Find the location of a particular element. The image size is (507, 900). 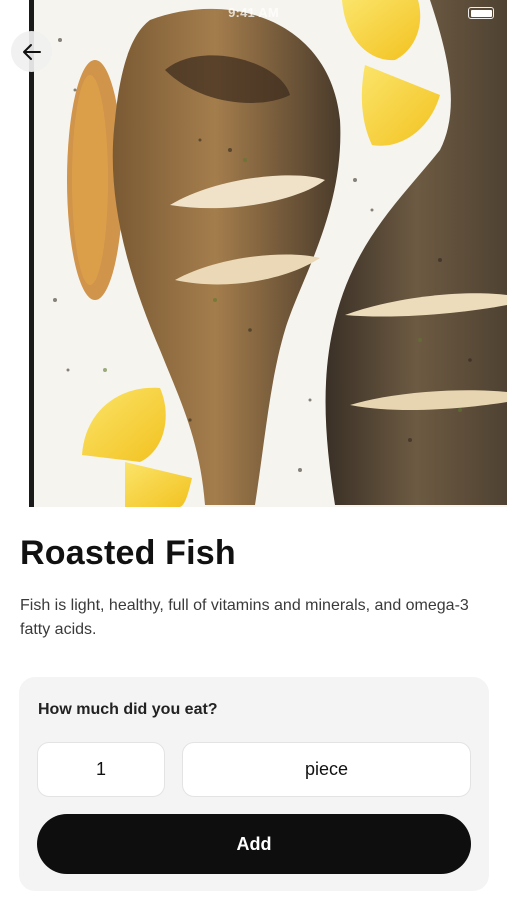

unit-select: piece is located at coordinates (326, 769).